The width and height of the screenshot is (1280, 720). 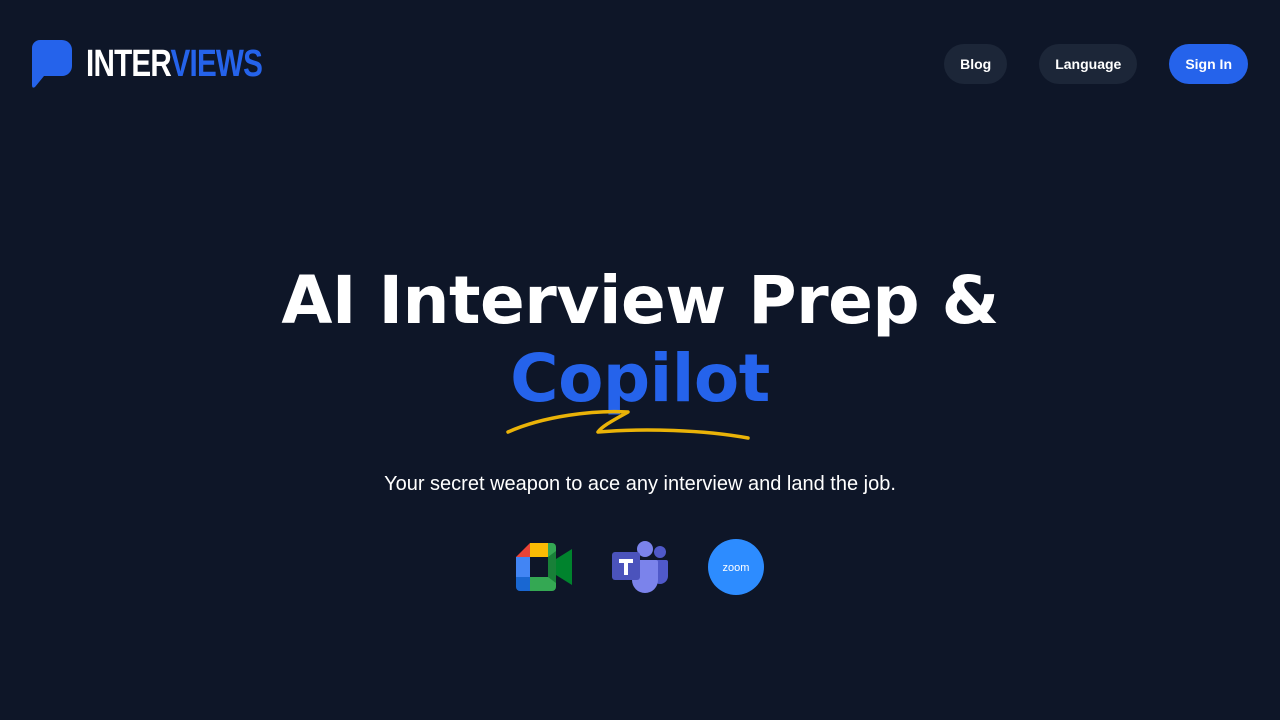 I want to click on speech-bubble-icon, so click(x=52, y=64).